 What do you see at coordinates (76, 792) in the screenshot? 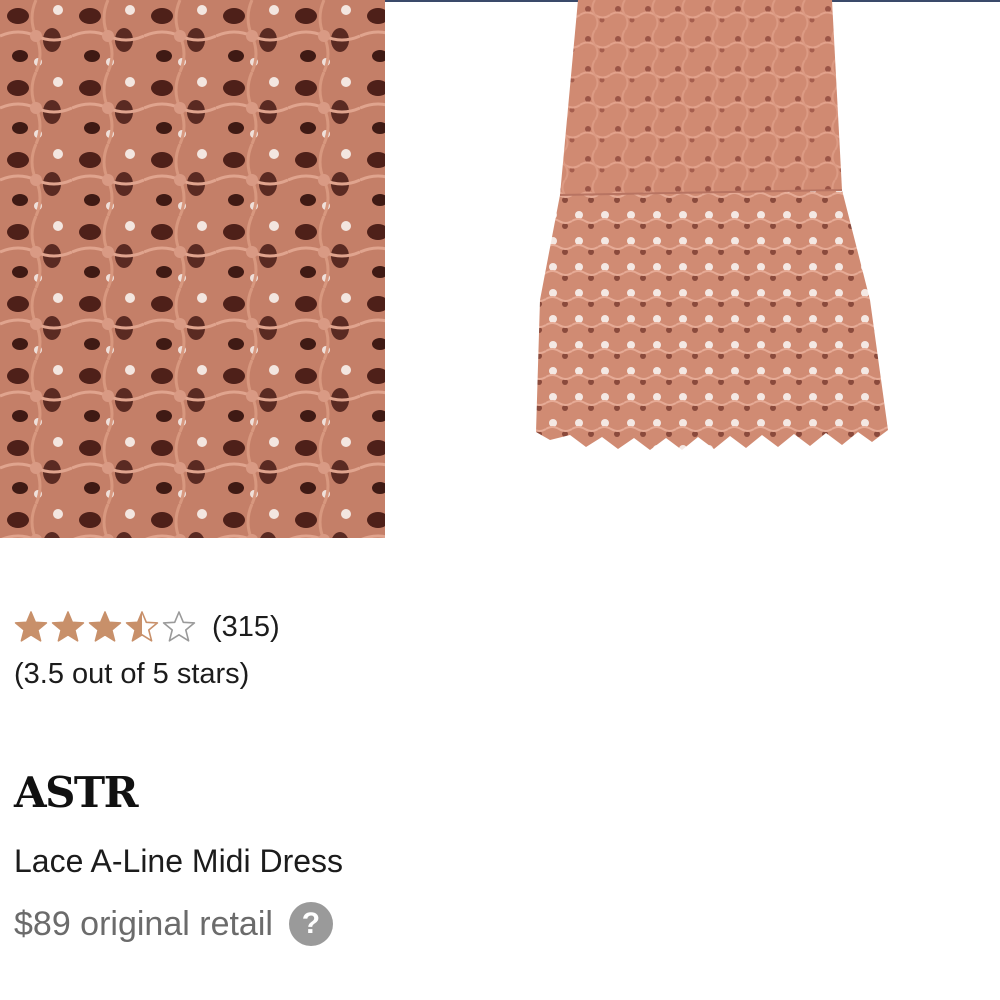
I see `brand-name: ASTR` at bounding box center [76, 792].